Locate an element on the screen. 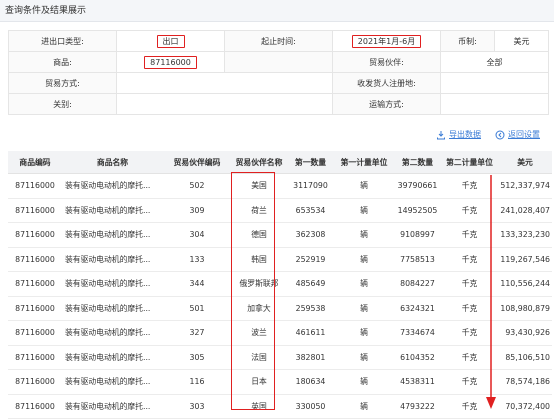 The width and height of the screenshot is (554, 419). partner-name-cell: 德国 is located at coordinates (259, 235).